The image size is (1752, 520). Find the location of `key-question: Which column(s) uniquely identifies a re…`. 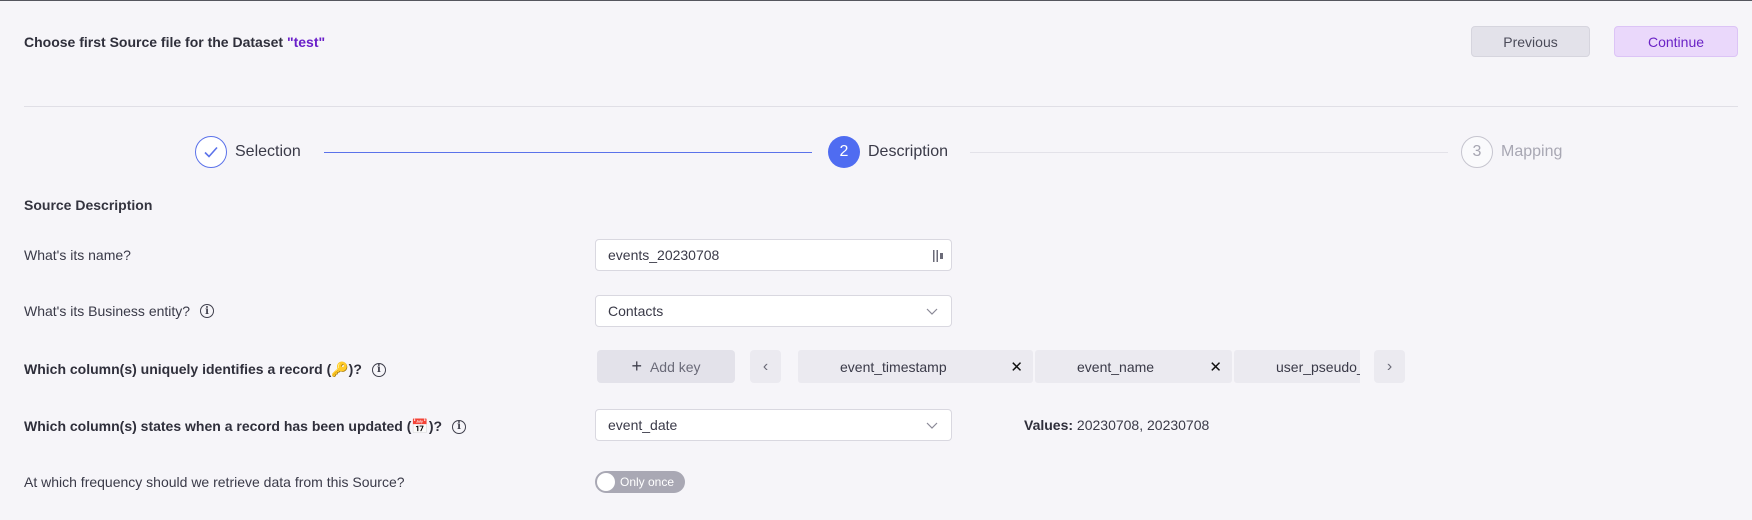

key-question: Which column(s) uniquely identifies a re… is located at coordinates (205, 369).